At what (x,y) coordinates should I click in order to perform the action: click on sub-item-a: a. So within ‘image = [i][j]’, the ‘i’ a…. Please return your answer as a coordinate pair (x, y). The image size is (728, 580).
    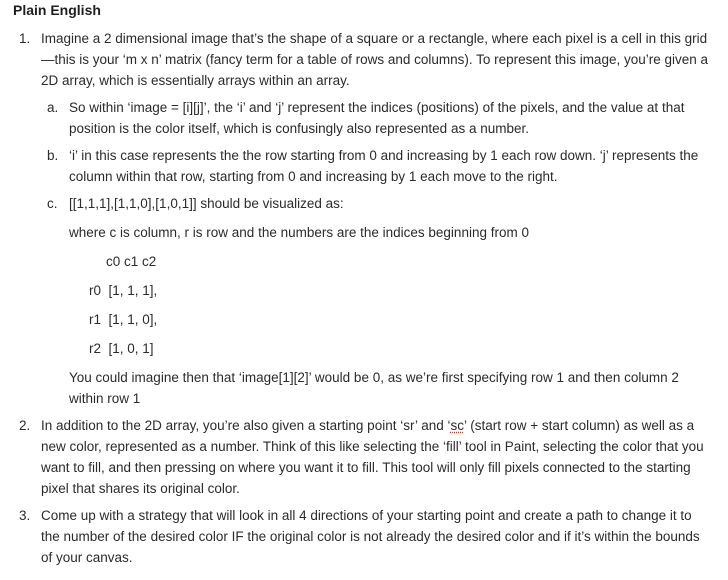
    Looking at the image, I should click on (377, 118).